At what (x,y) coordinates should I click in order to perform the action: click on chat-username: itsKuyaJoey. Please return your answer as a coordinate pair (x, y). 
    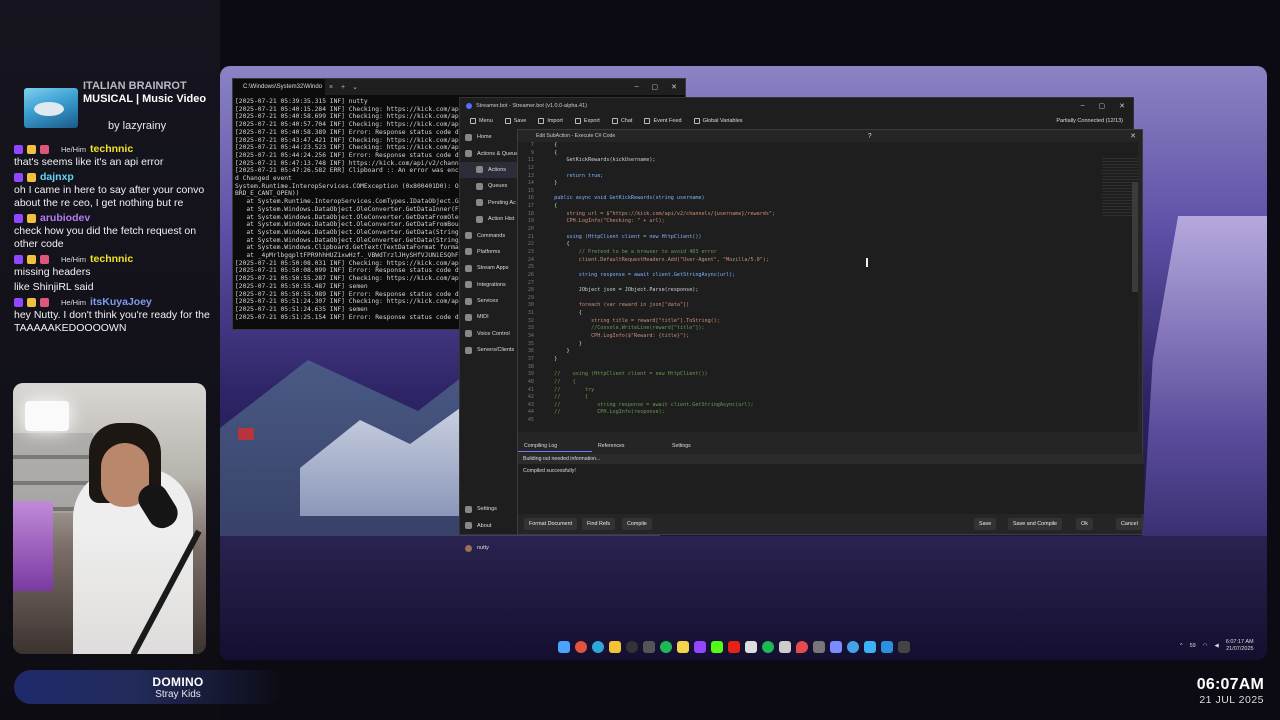
    Looking at the image, I should click on (121, 302).